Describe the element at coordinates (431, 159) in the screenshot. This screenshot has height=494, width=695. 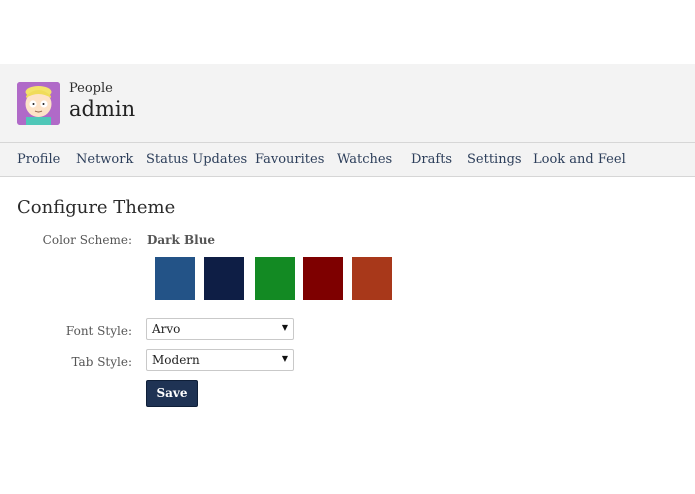
I see `tab-drafts: Drafts` at that location.